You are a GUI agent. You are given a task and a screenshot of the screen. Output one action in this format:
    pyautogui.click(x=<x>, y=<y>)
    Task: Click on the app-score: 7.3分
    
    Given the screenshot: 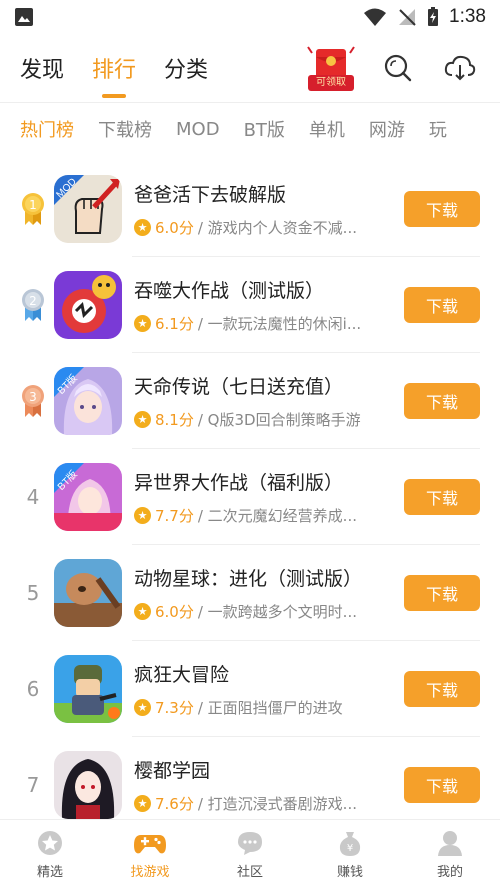 What is the action you would take?
    pyautogui.click(x=174, y=708)
    